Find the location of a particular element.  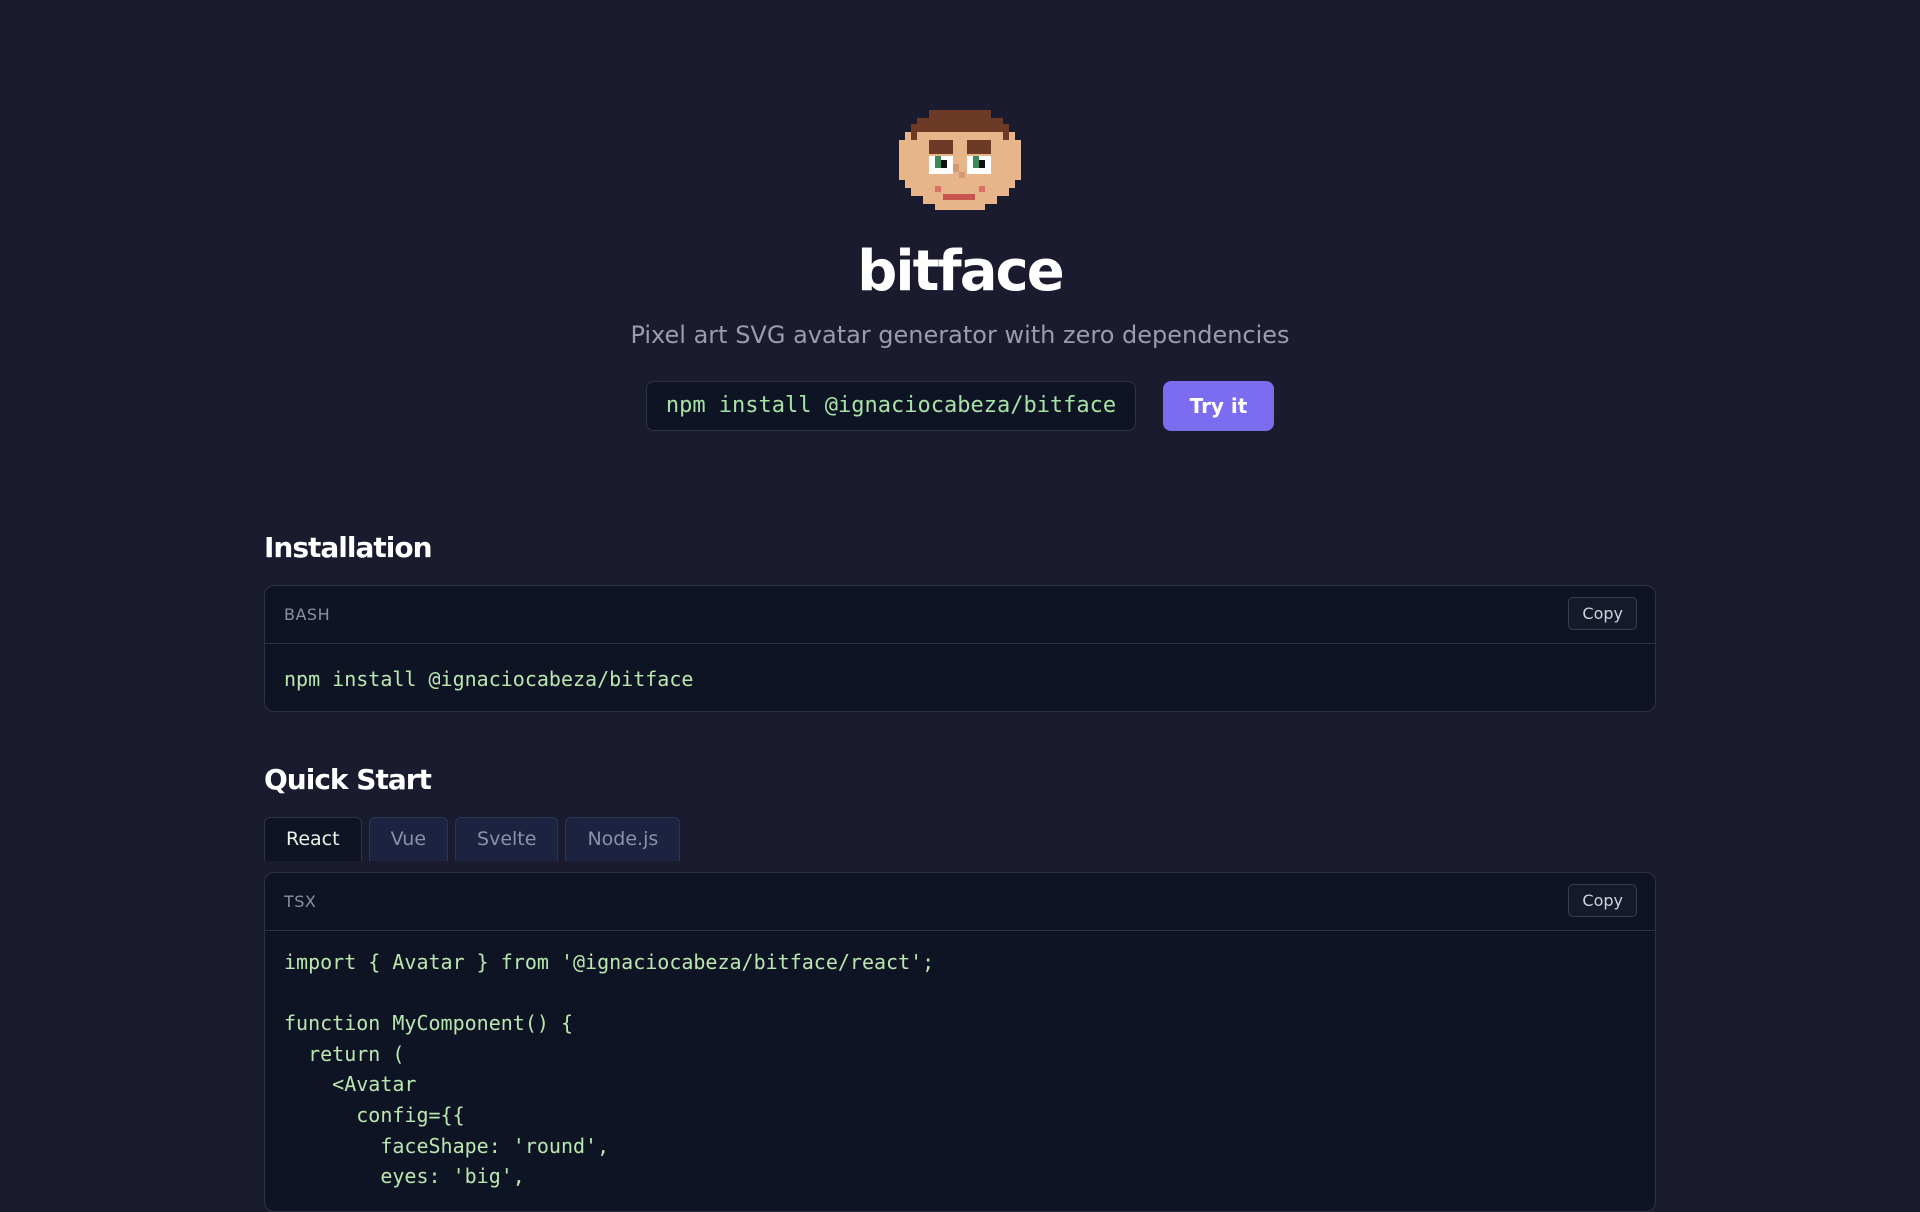

code-language-label: TSX is located at coordinates (300, 901).